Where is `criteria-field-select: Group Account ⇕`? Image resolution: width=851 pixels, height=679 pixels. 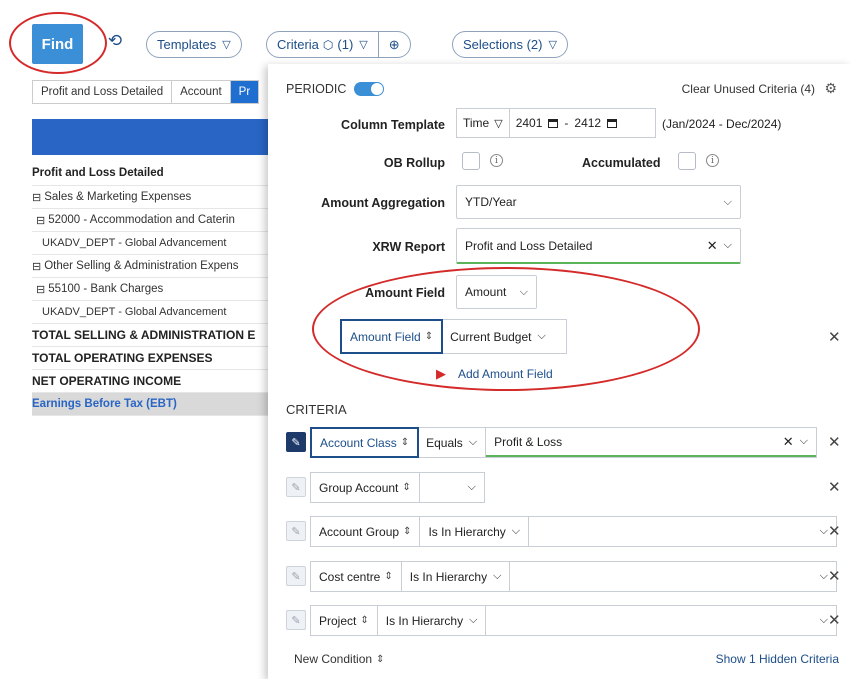
criteria-field-select: Group Account ⇕ is located at coordinates (365, 487).